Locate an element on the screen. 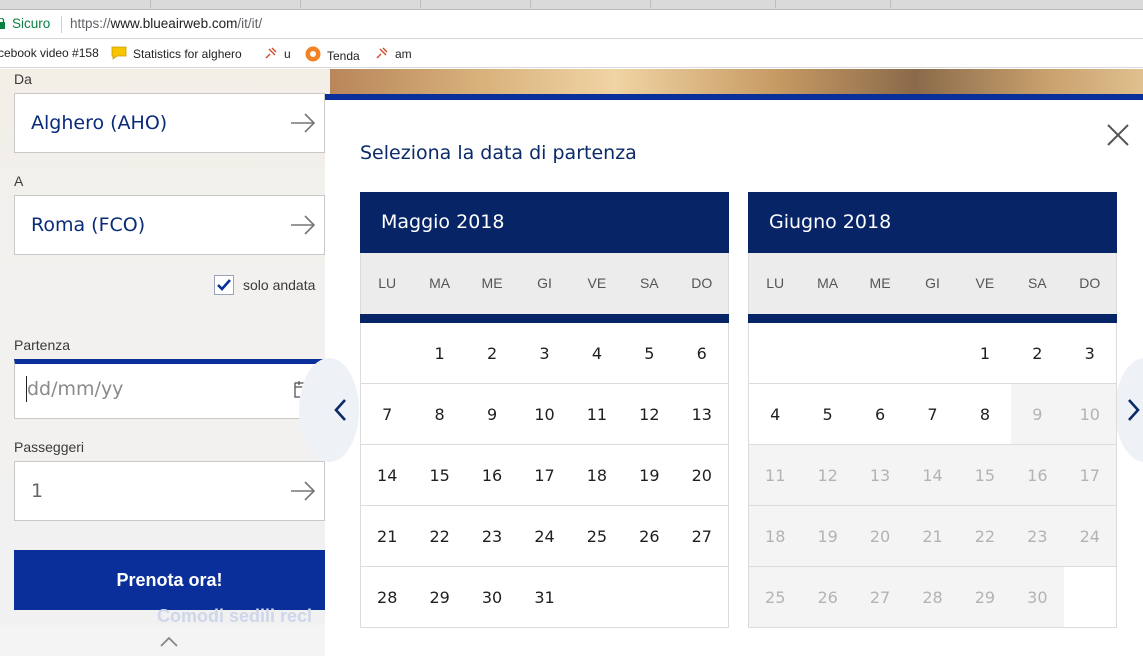 This screenshot has width=1143, height=656. calendar-day: 24 is located at coordinates (544, 536).